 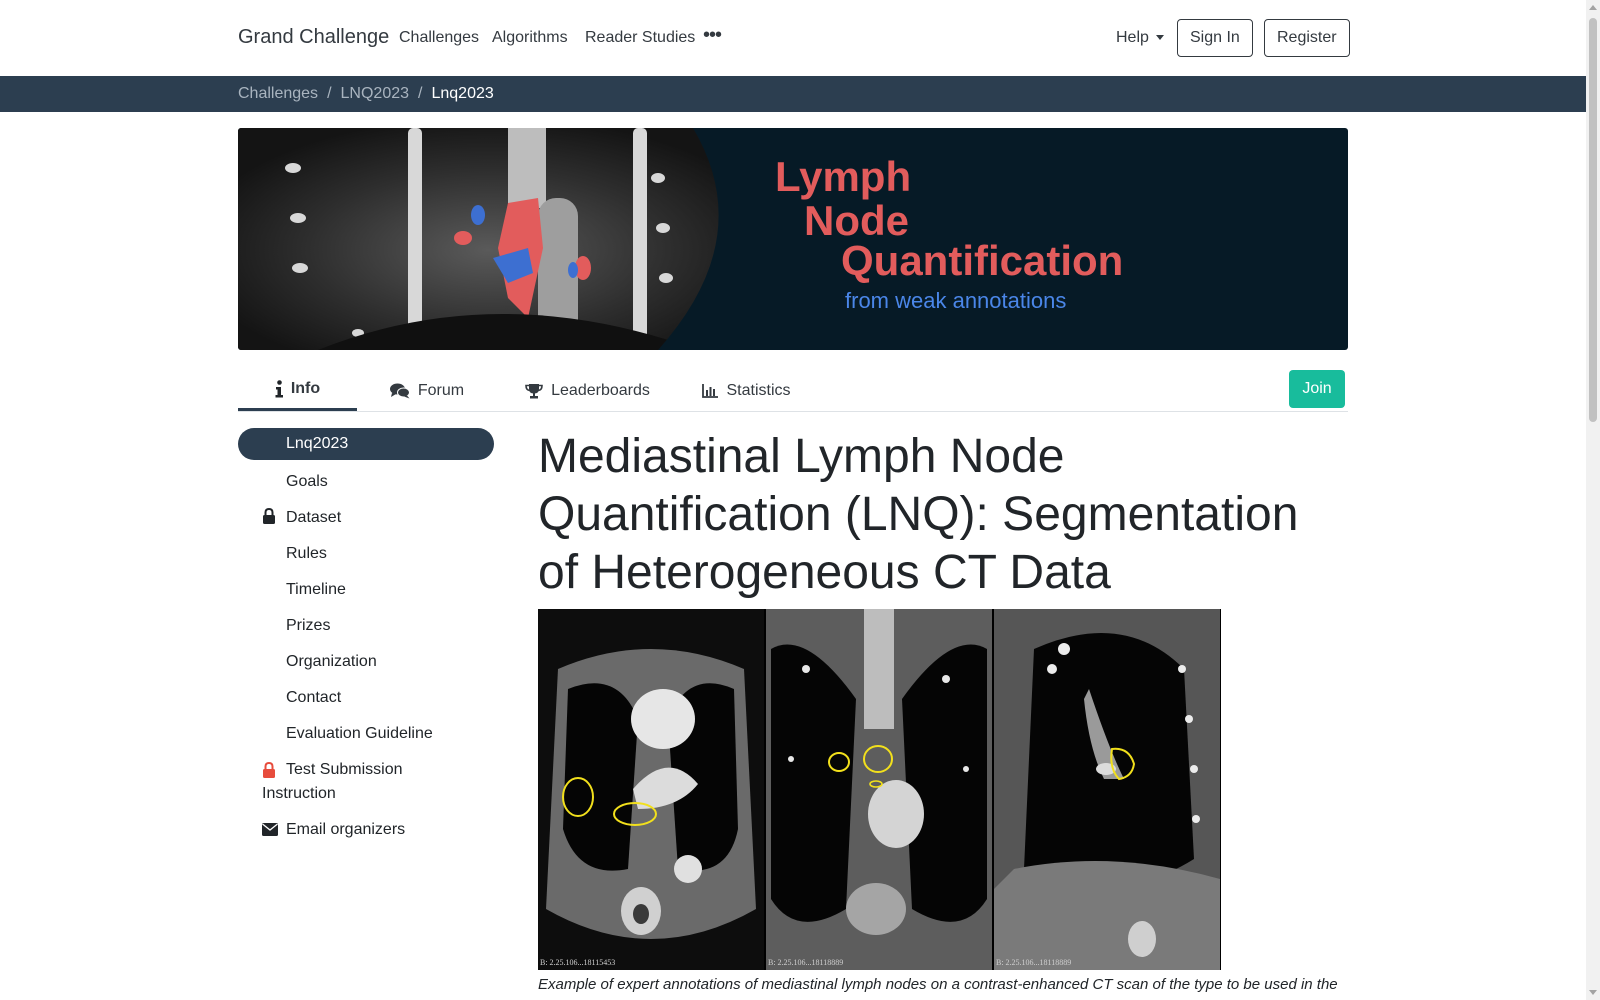 What do you see at coordinates (441, 390) in the screenshot?
I see `tab-forum-label: Forum` at bounding box center [441, 390].